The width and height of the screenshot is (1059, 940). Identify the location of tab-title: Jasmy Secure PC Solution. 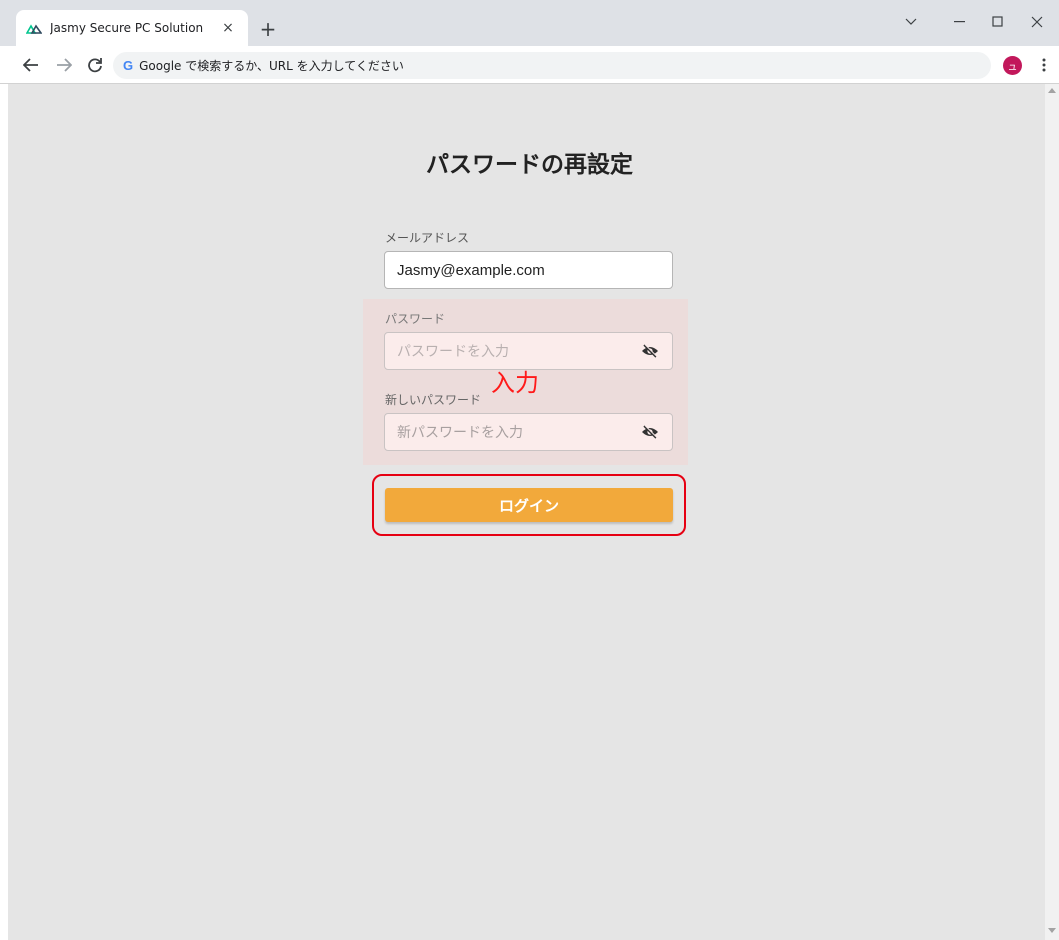
(127, 28).